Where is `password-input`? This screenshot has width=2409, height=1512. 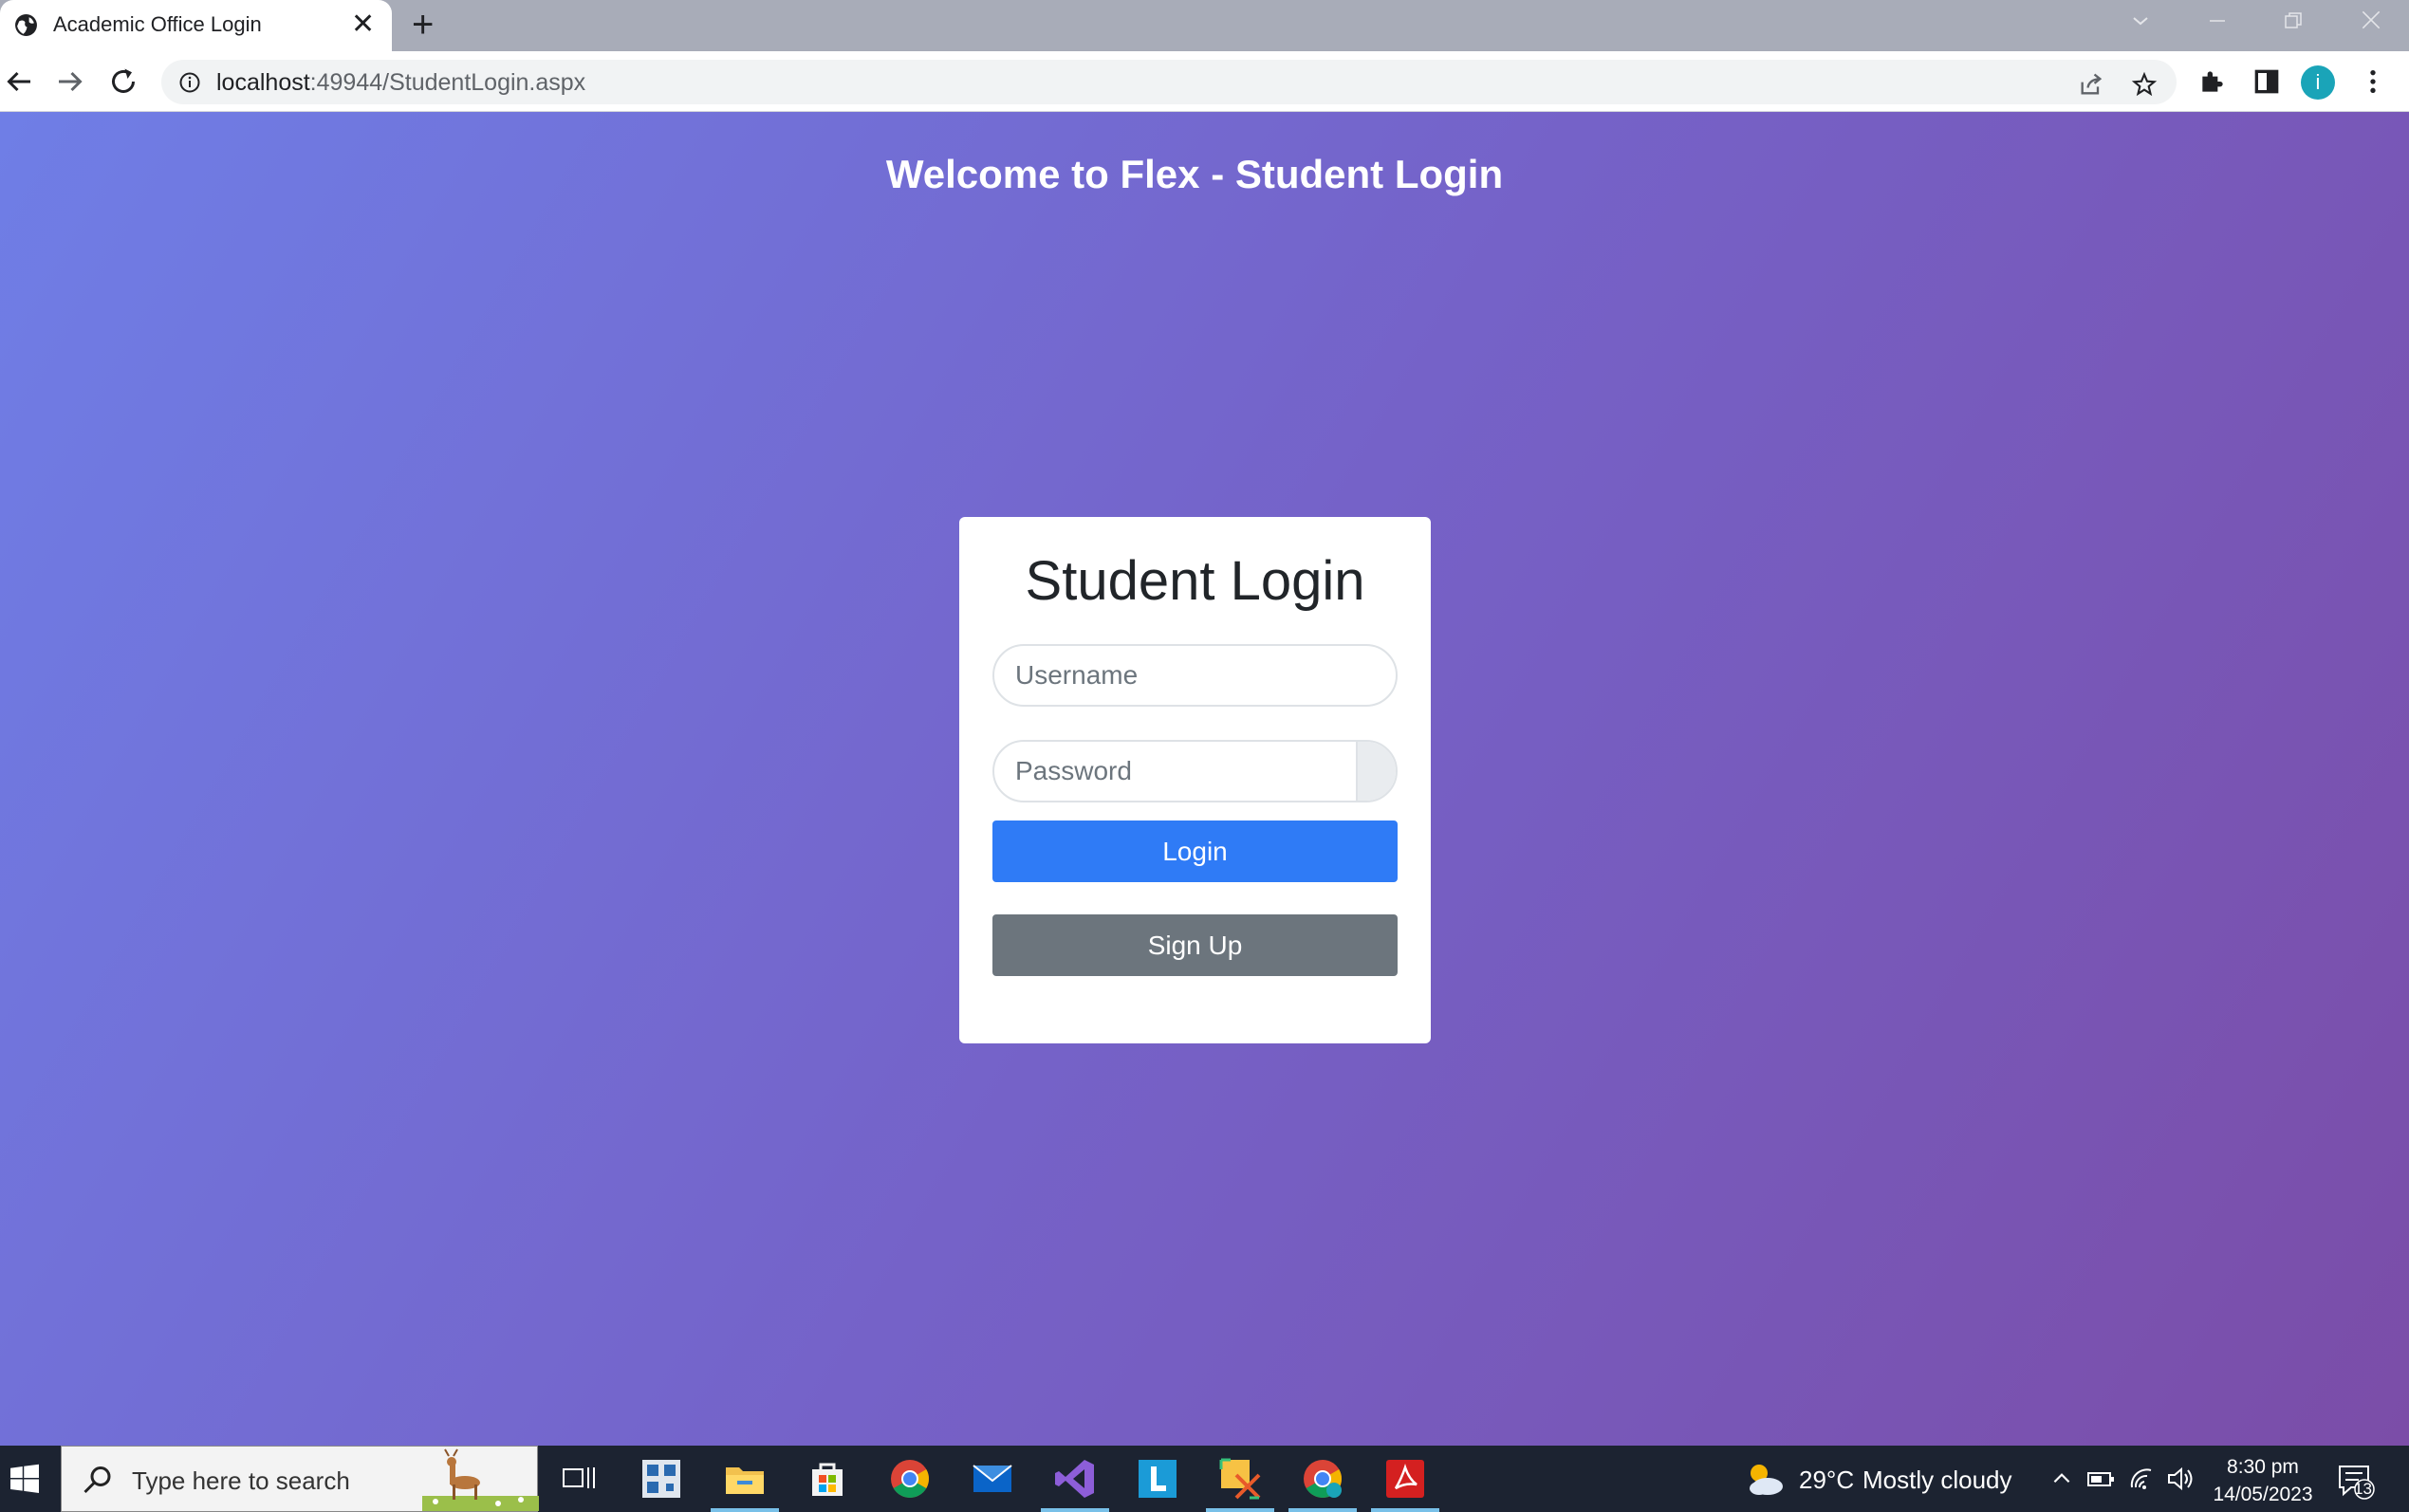 password-input is located at coordinates (1167, 771).